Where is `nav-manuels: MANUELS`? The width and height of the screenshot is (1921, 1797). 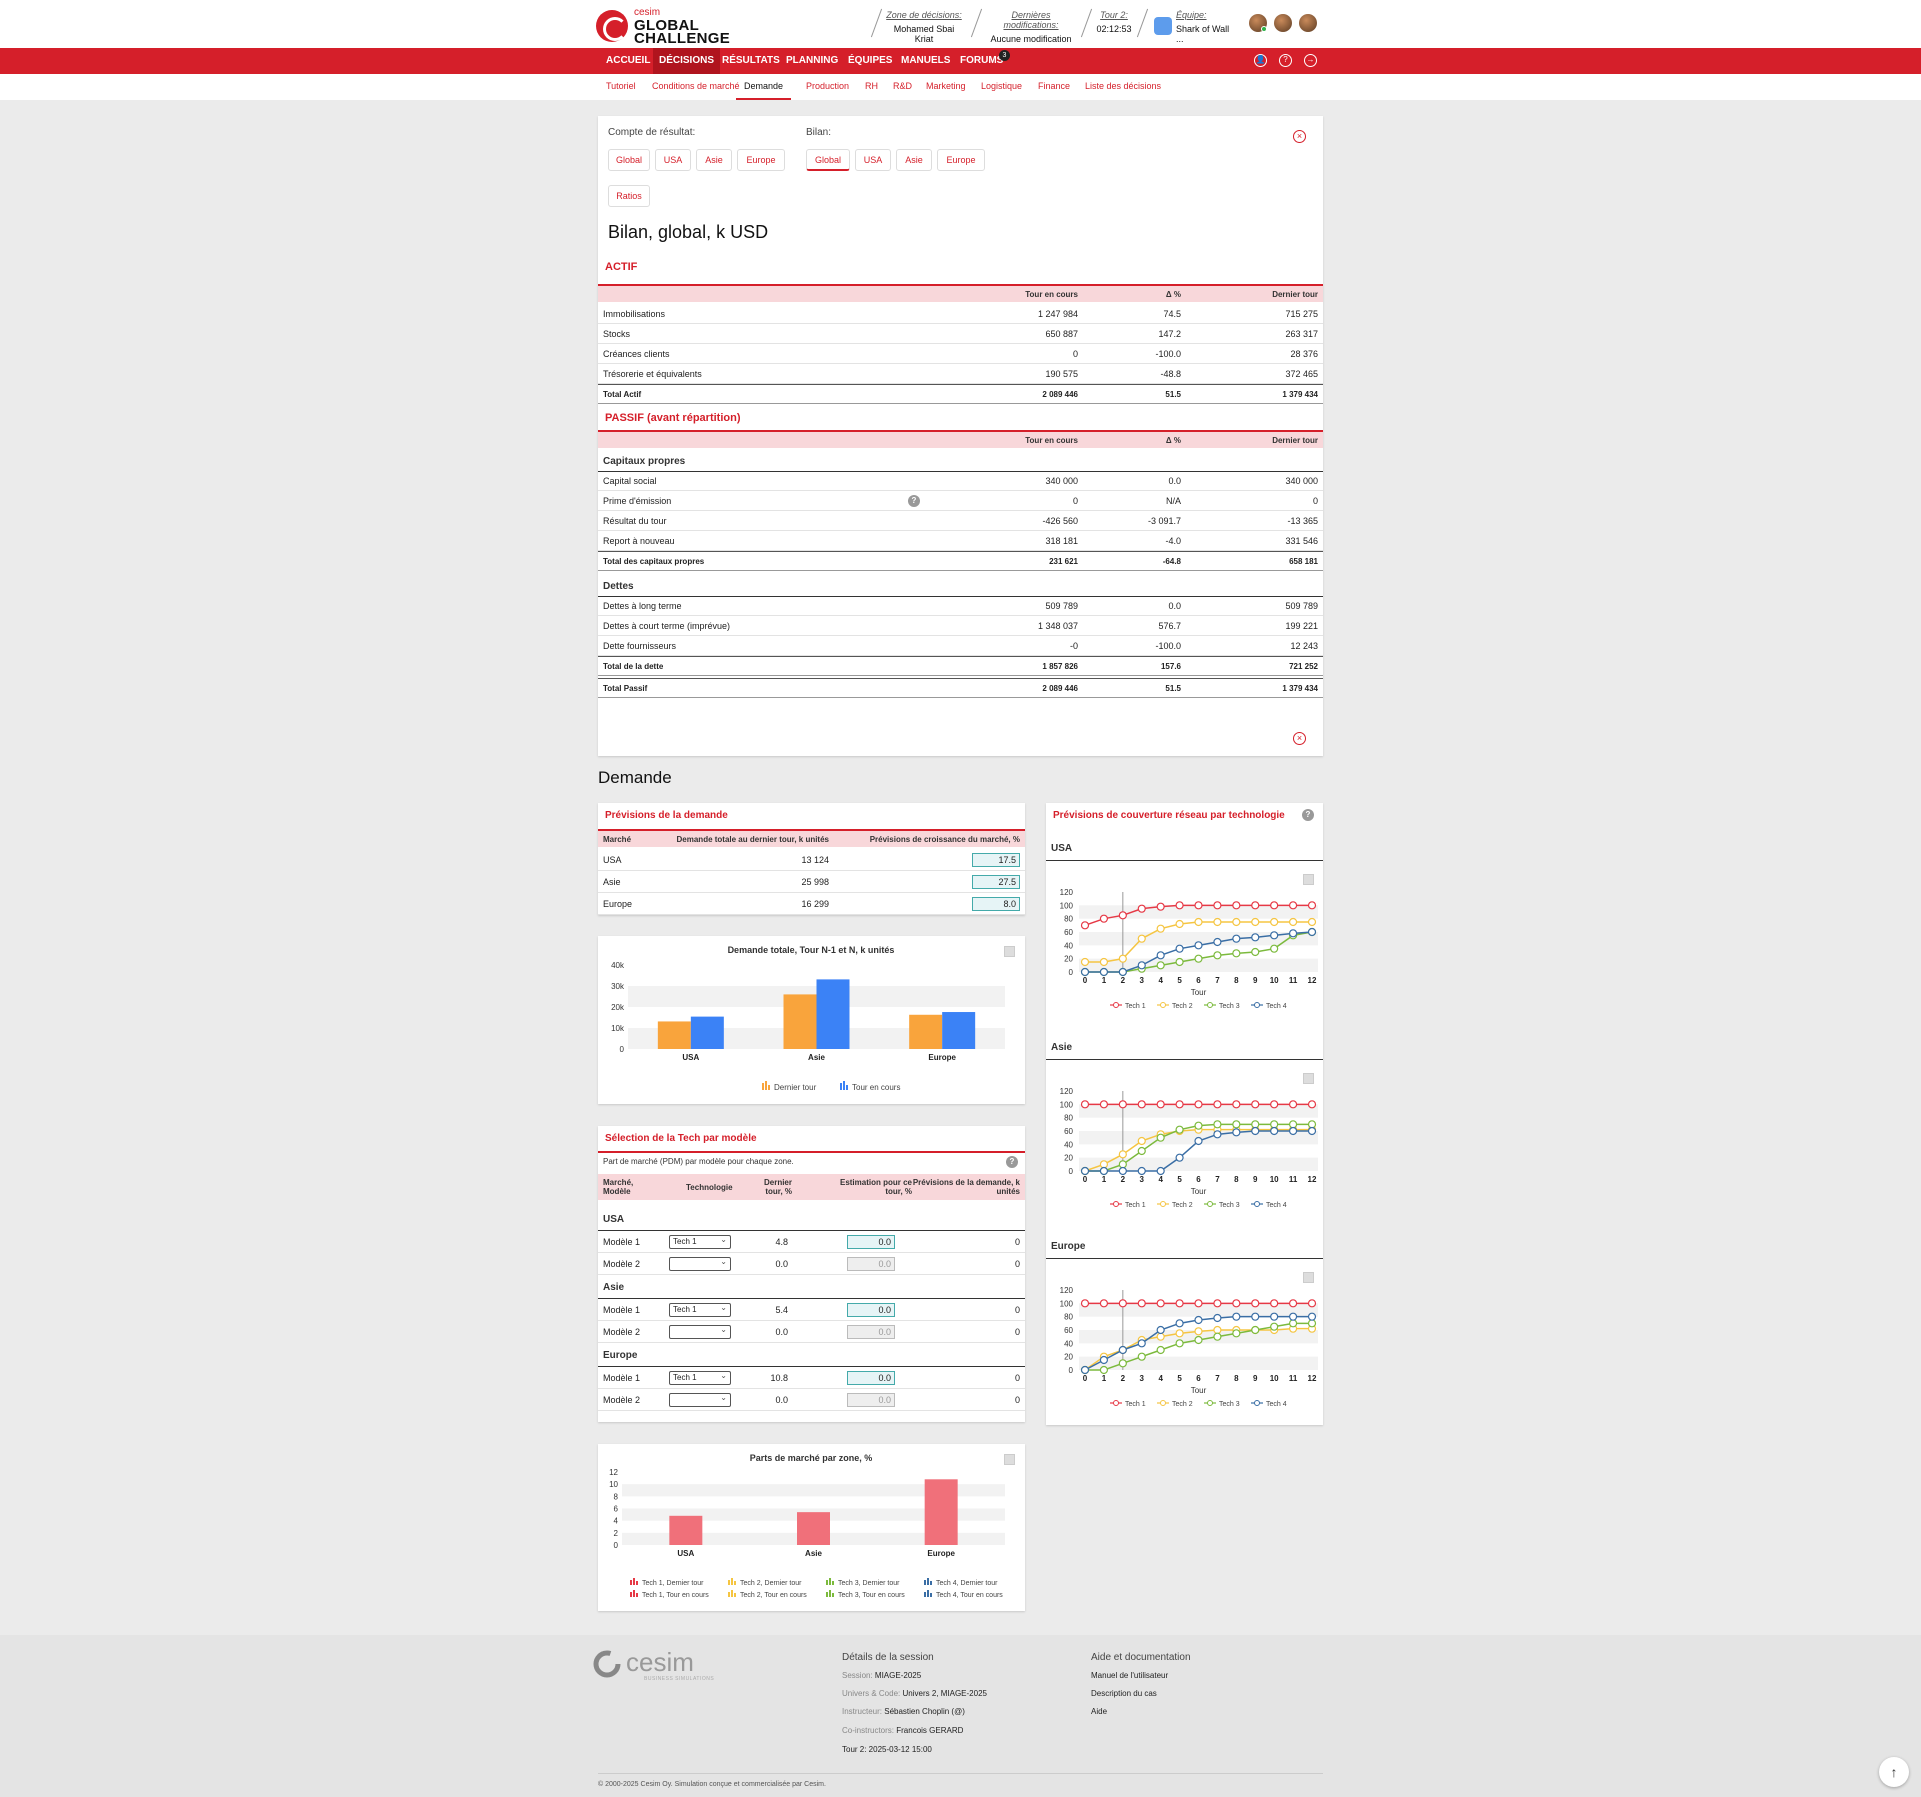 nav-manuels: MANUELS is located at coordinates (925, 61).